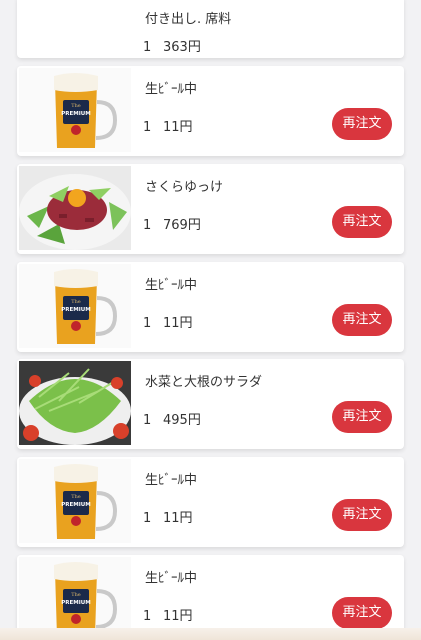 The width and height of the screenshot is (421, 640). Describe the element at coordinates (182, 47) in the screenshot. I see `item-price: 363円` at that location.